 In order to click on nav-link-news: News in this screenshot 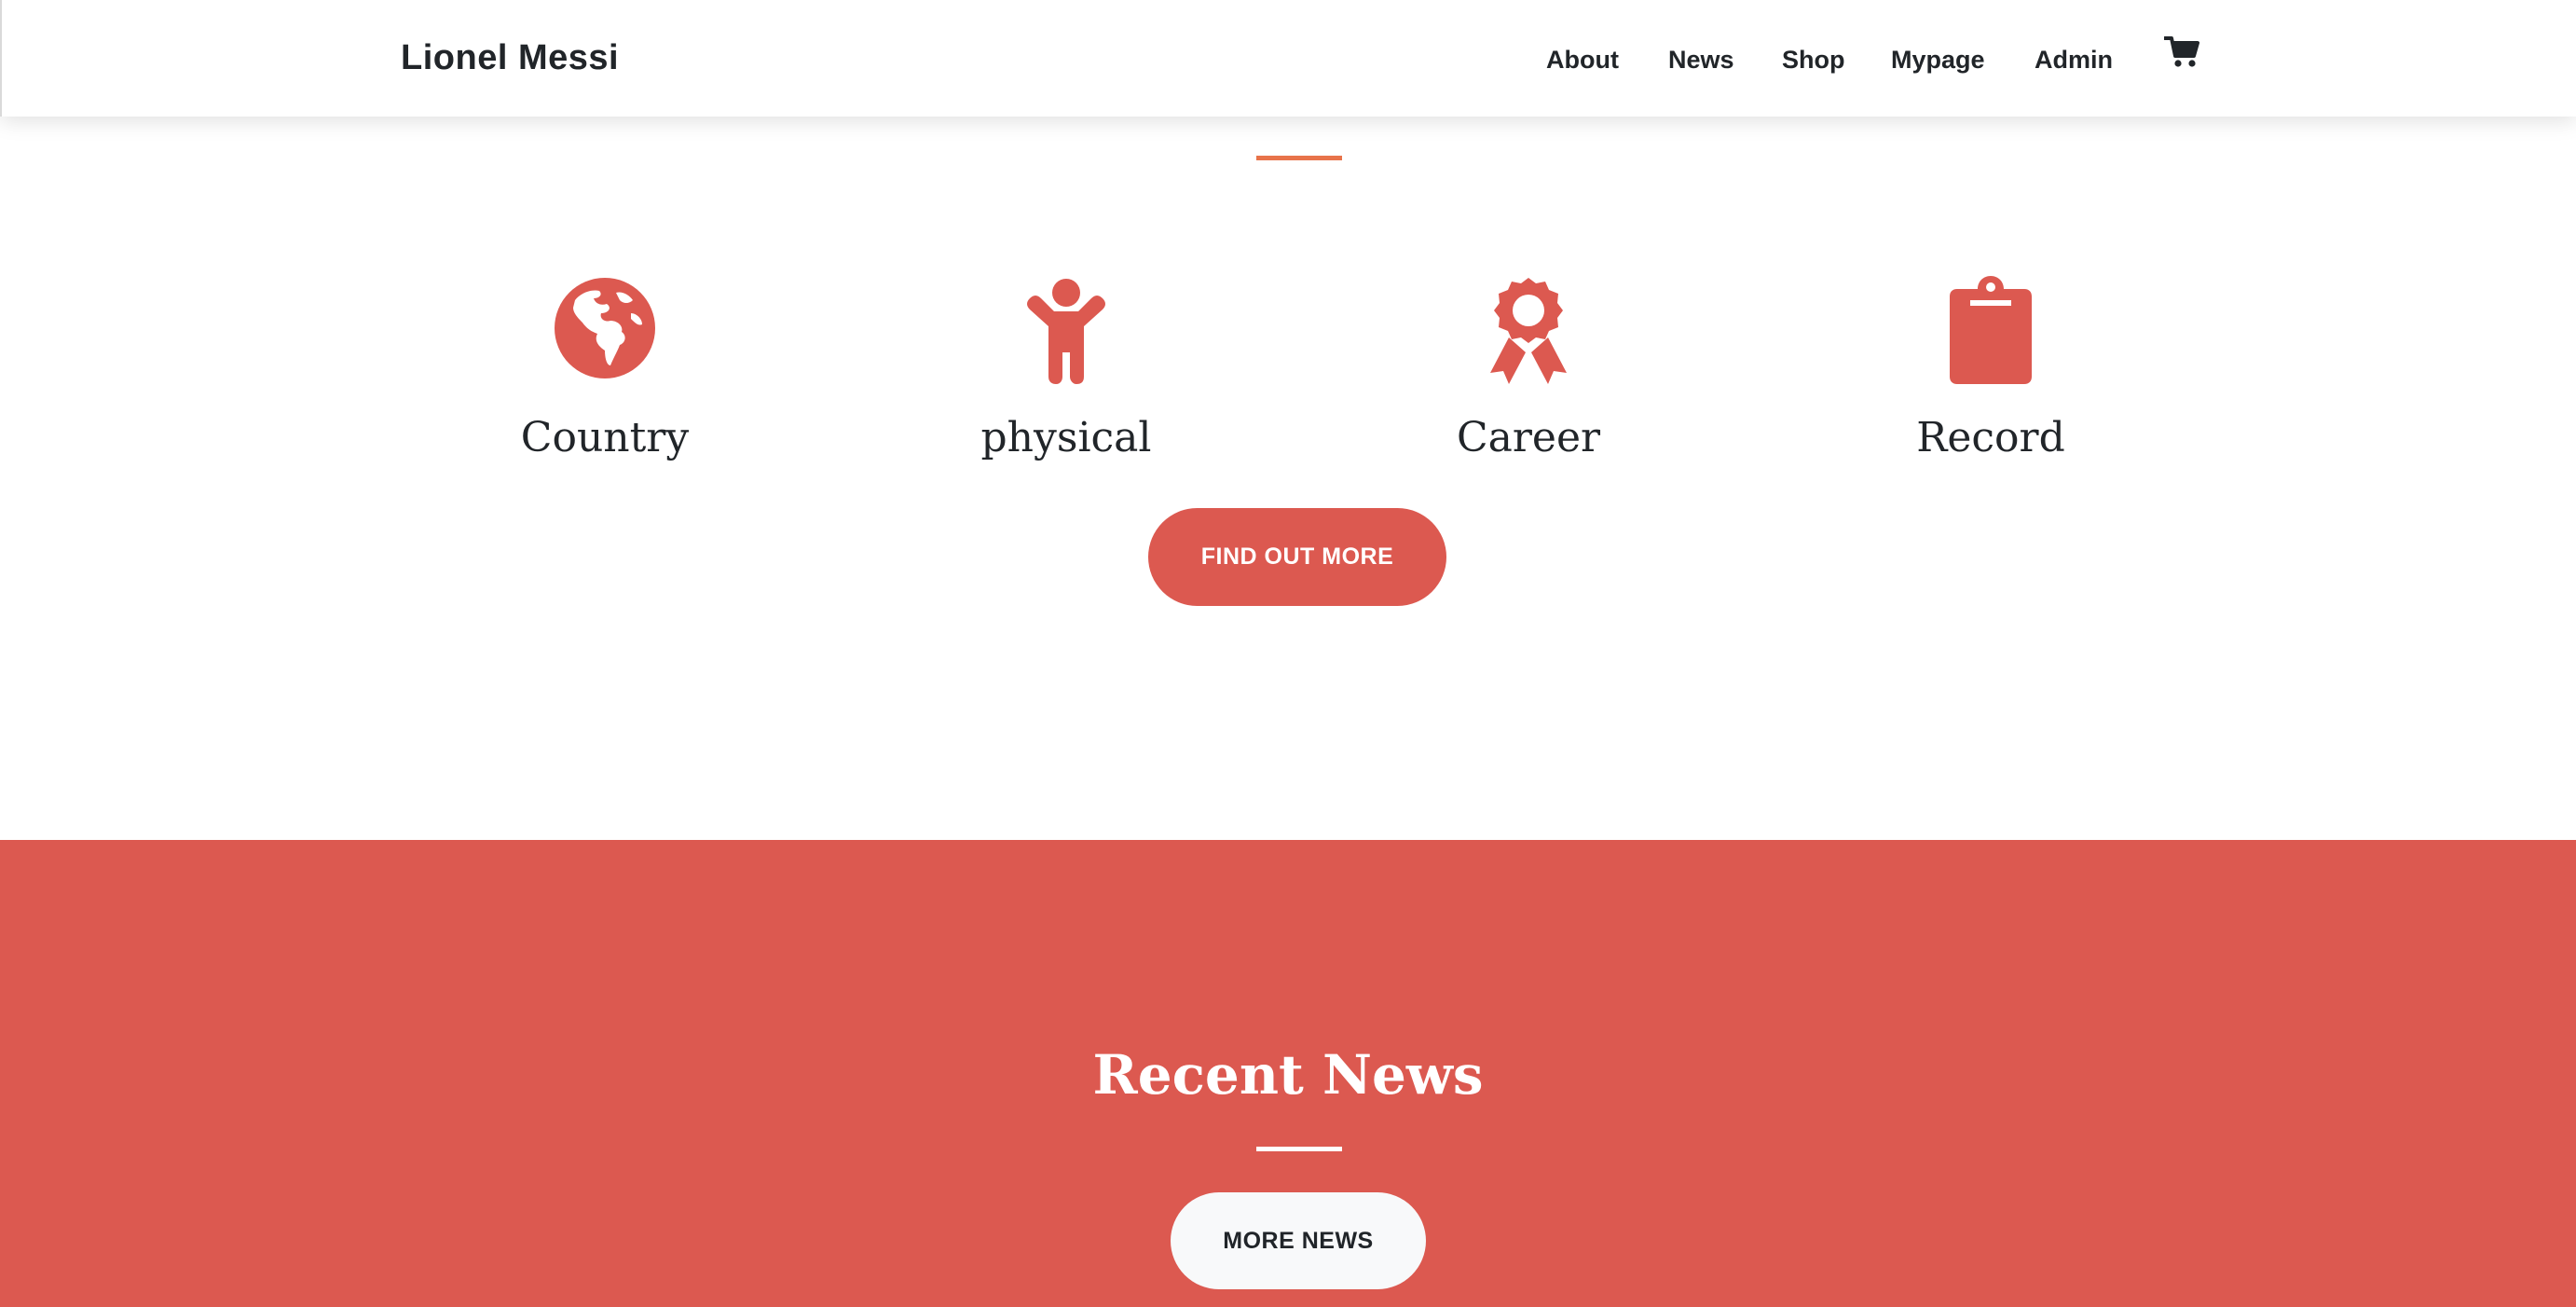, I will do `click(1701, 60)`.